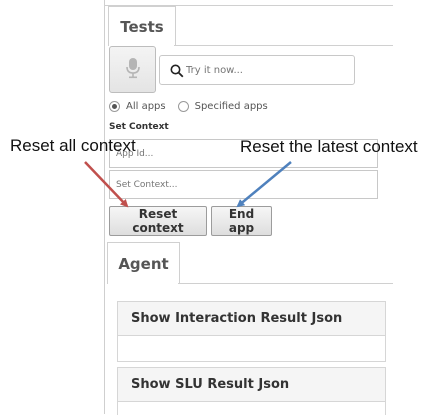  I want to click on tab-agent-label: Agent, so click(143, 263).